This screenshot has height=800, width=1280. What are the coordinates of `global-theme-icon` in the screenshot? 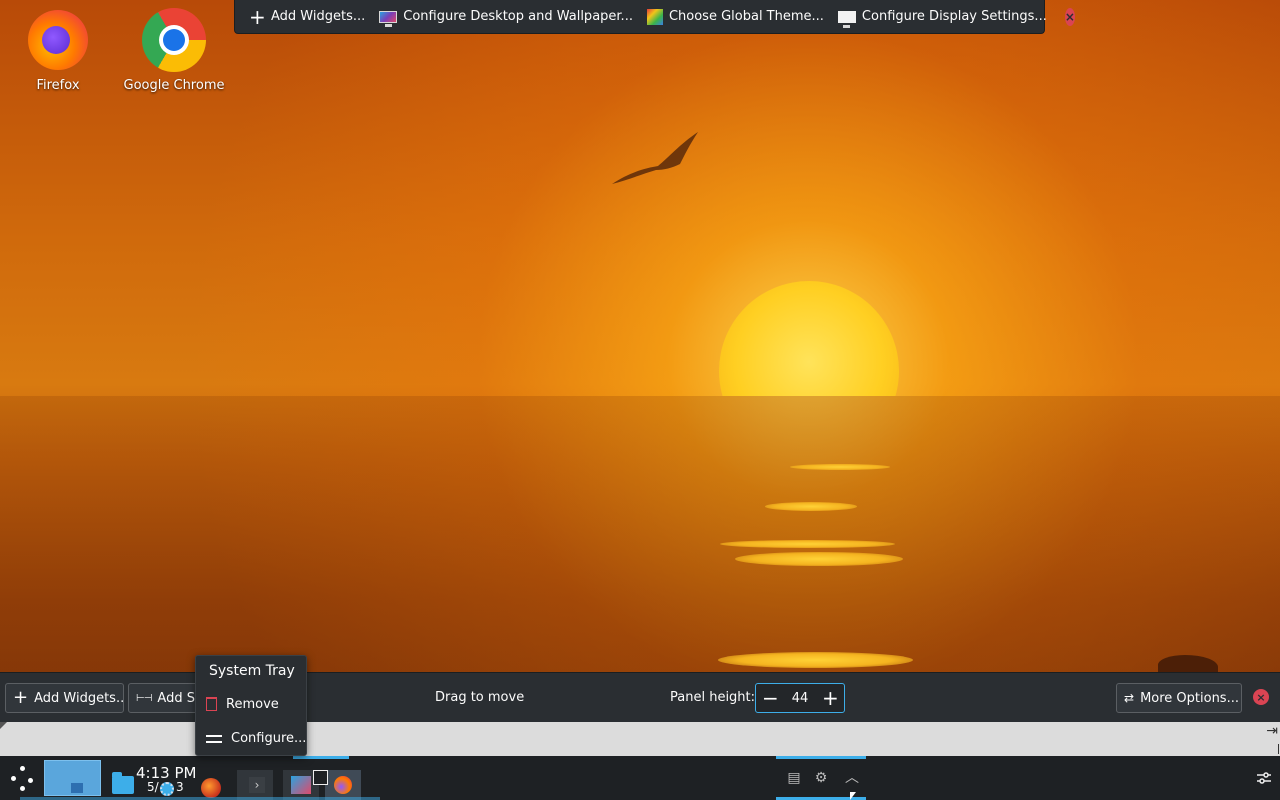 It's located at (654, 16).